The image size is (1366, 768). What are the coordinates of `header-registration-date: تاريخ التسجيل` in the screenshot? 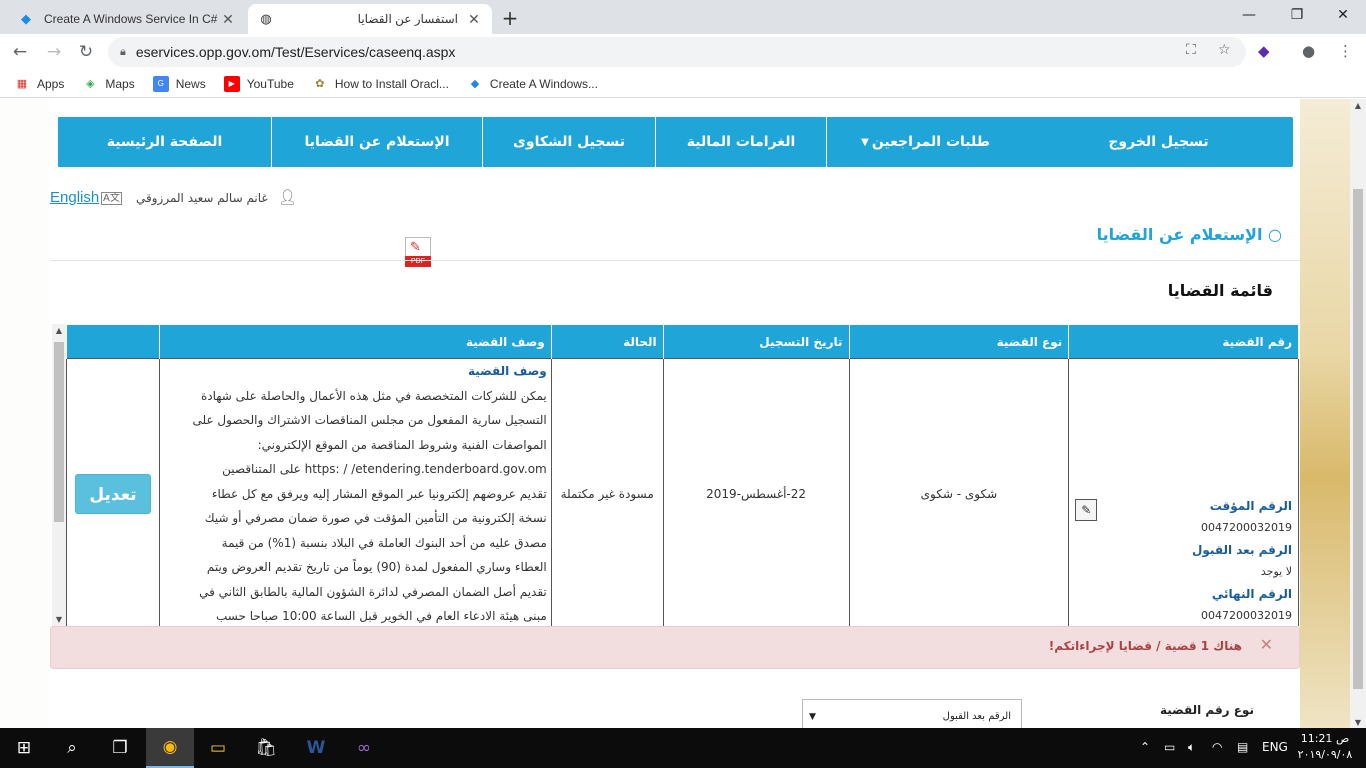 It's located at (756, 341).